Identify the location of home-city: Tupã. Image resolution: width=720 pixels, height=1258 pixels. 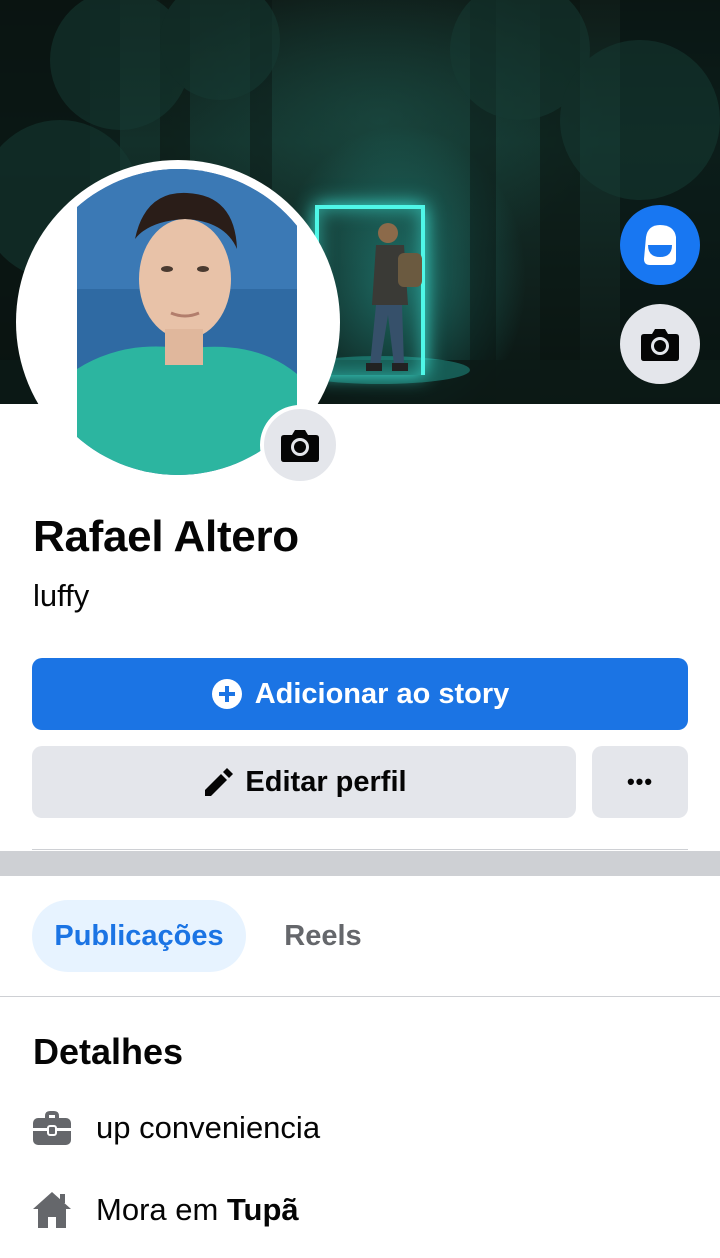
(263, 1209).